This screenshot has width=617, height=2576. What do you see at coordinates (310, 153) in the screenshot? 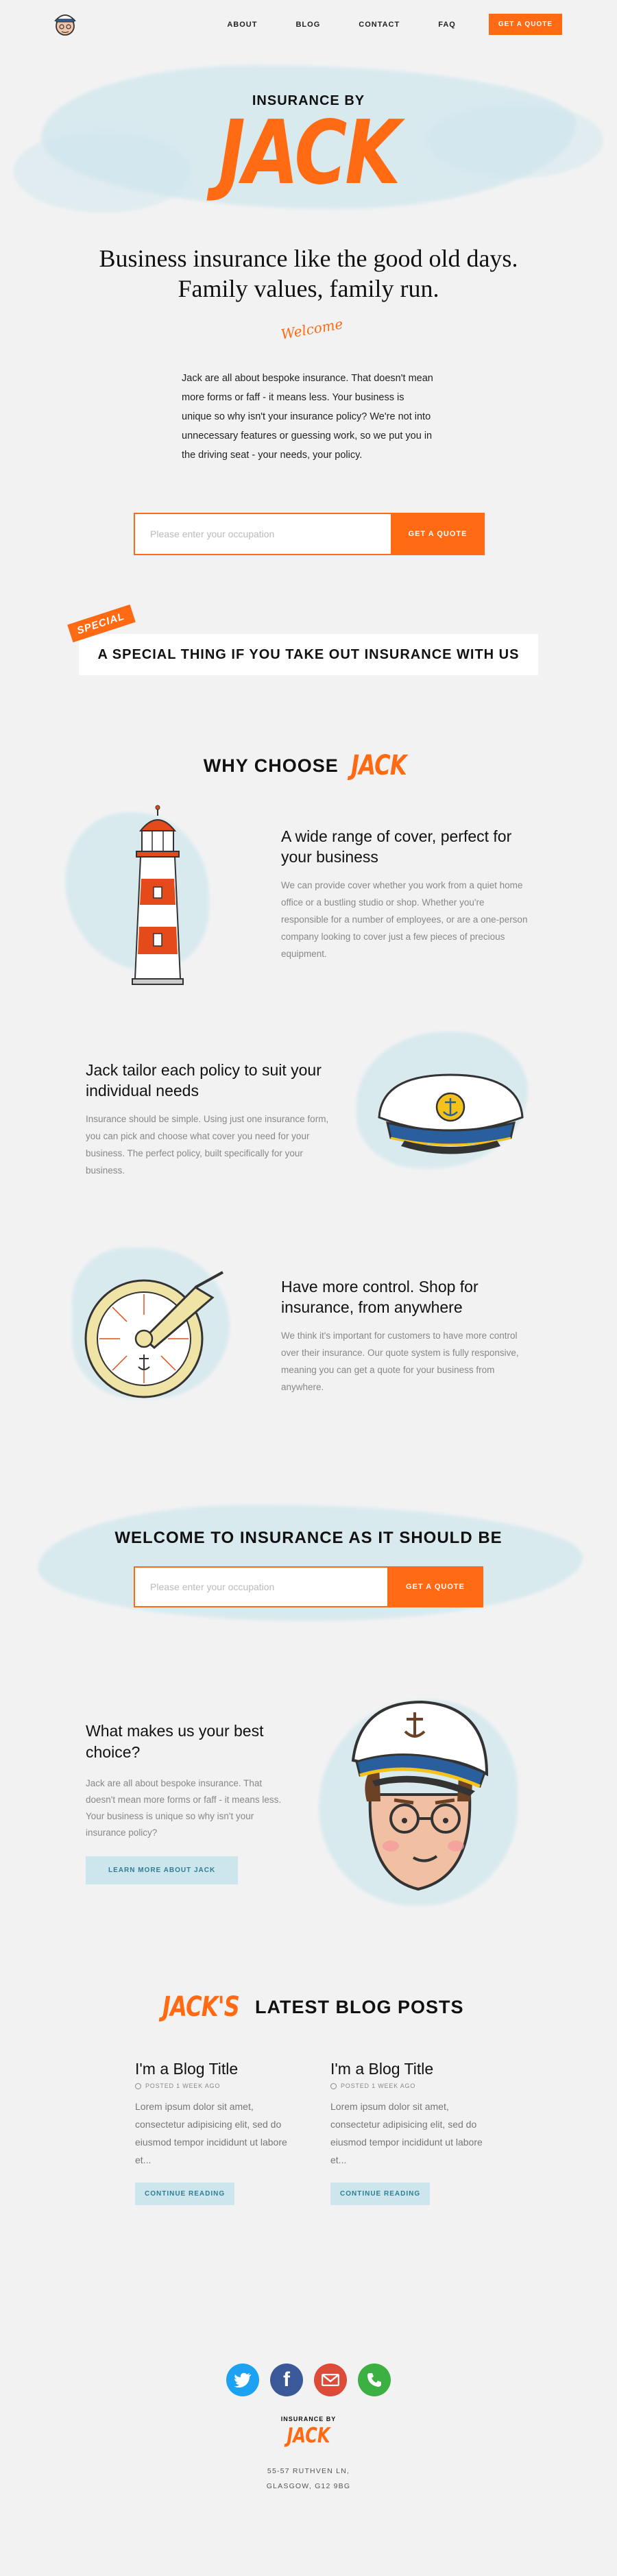
I see `hero-big-title: JACK` at bounding box center [310, 153].